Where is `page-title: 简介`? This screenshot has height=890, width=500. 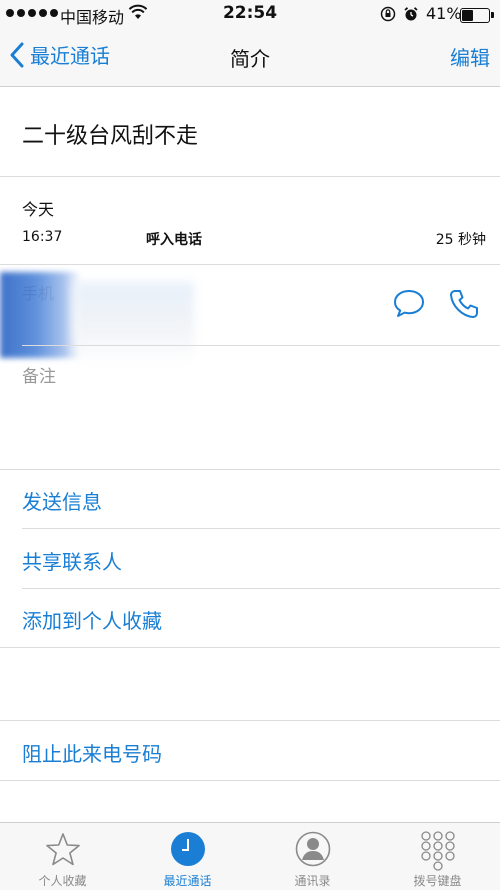 page-title: 简介 is located at coordinates (250, 59).